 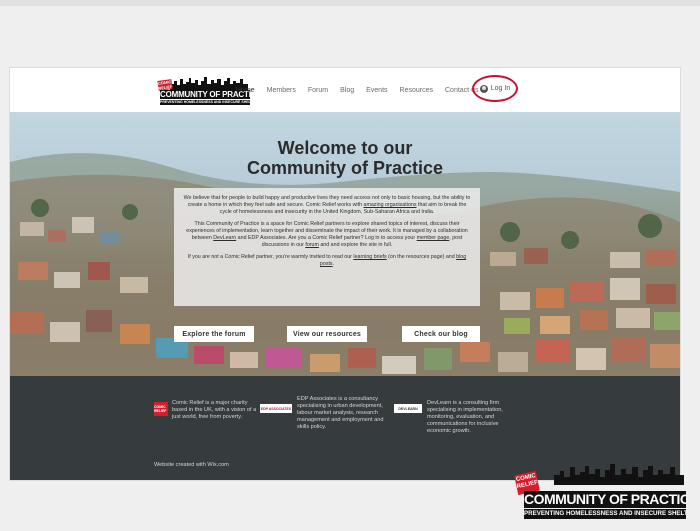 I want to click on nav-item-resources: Resources, so click(x=416, y=90).